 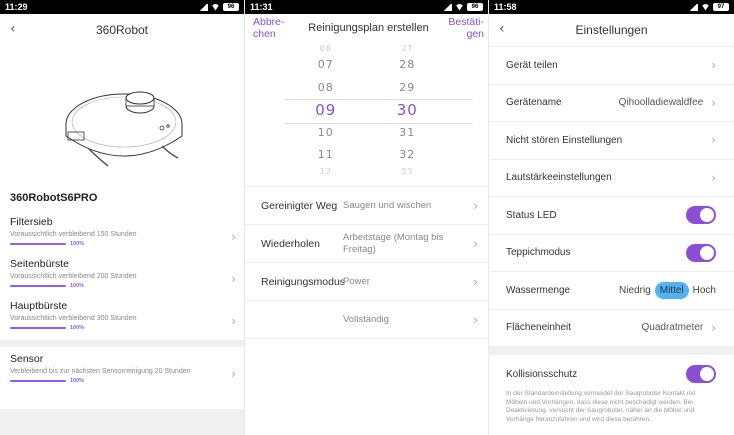 I want to click on minute-option: 29, so click(x=407, y=88).